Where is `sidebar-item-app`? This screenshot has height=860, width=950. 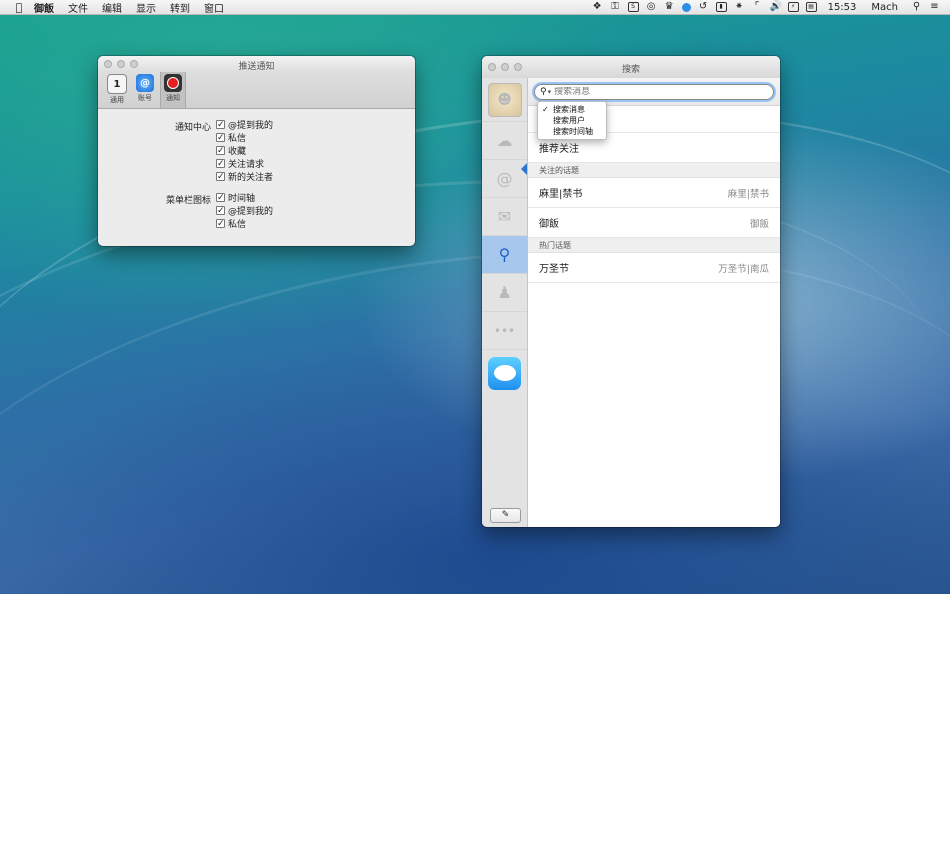
sidebar-item-app is located at coordinates (504, 373).